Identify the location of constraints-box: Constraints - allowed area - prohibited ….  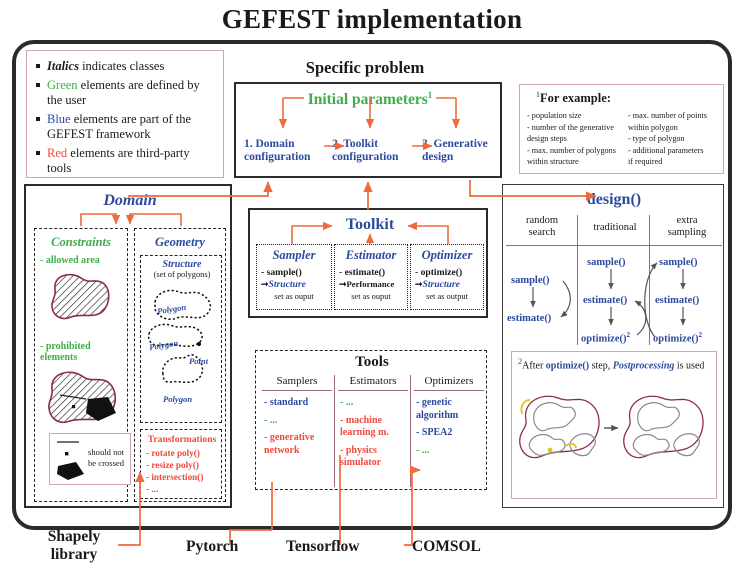
(82, 365).